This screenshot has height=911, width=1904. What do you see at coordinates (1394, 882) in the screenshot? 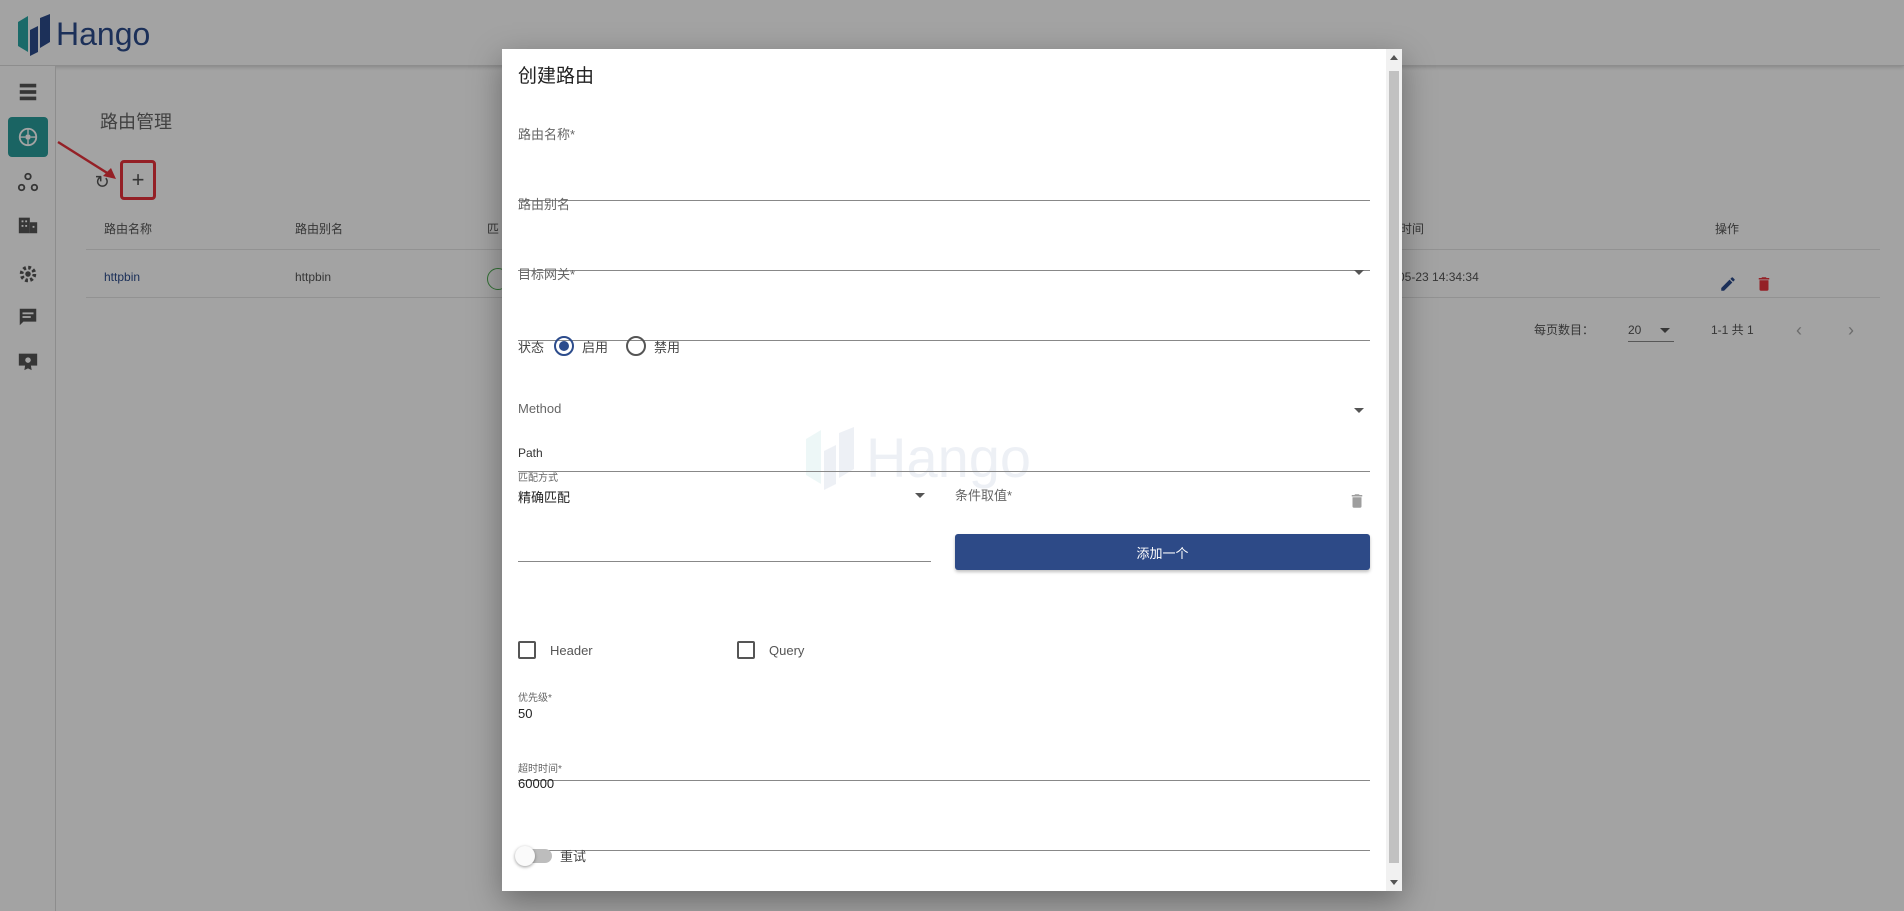
I see `scroll-down-icon` at bounding box center [1394, 882].